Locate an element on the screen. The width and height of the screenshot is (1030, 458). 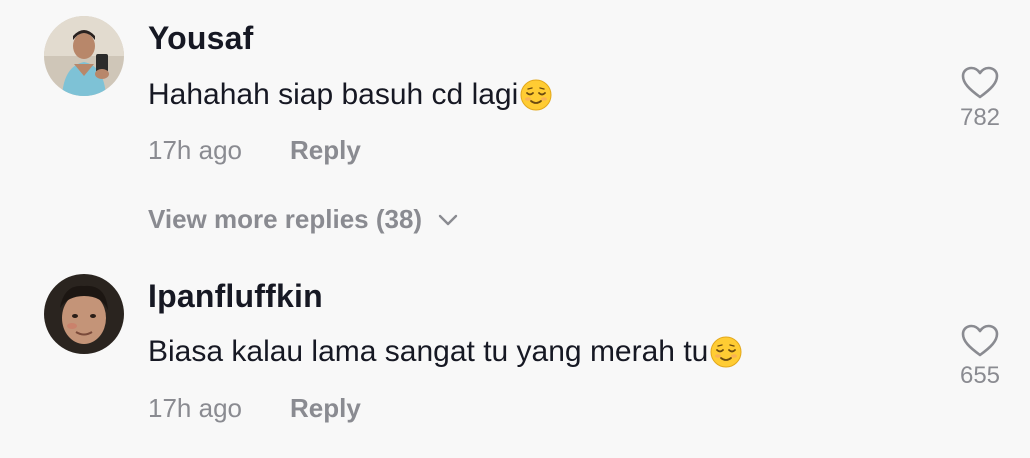
comment-text: Biasa kalau lama sangat tu yang merah tu is located at coordinates (445, 352).